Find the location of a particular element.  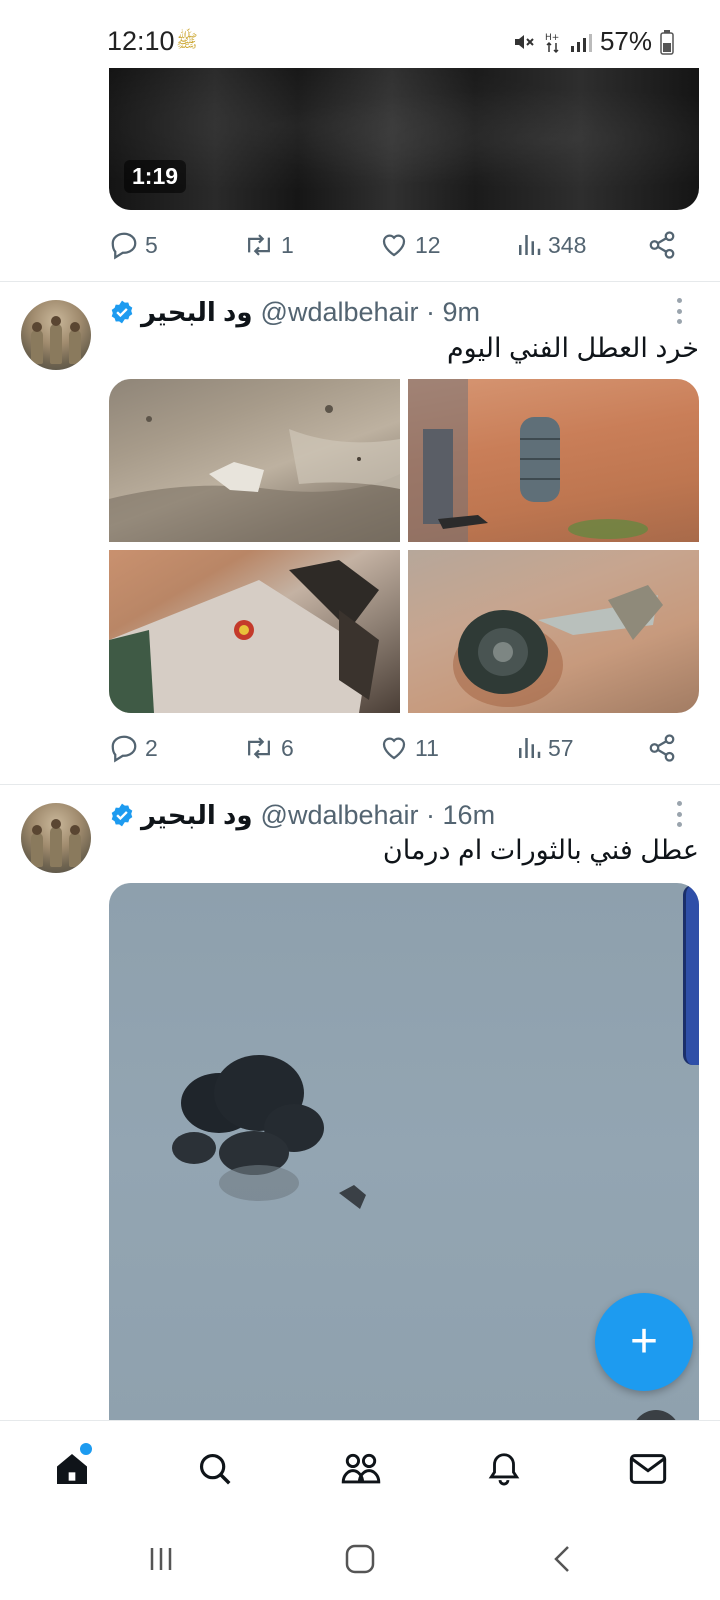

reply-count: 5 is located at coordinates (151, 244).